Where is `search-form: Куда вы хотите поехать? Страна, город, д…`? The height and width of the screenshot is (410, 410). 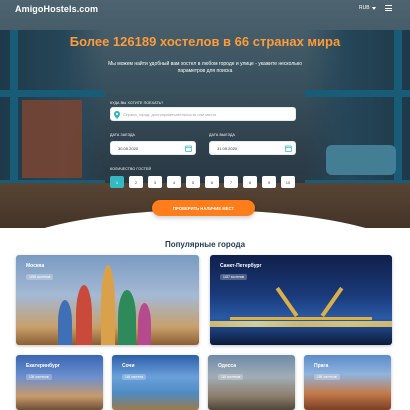 search-form: Куда вы хотите поехать? Страна, город, д… is located at coordinates (205, 144).